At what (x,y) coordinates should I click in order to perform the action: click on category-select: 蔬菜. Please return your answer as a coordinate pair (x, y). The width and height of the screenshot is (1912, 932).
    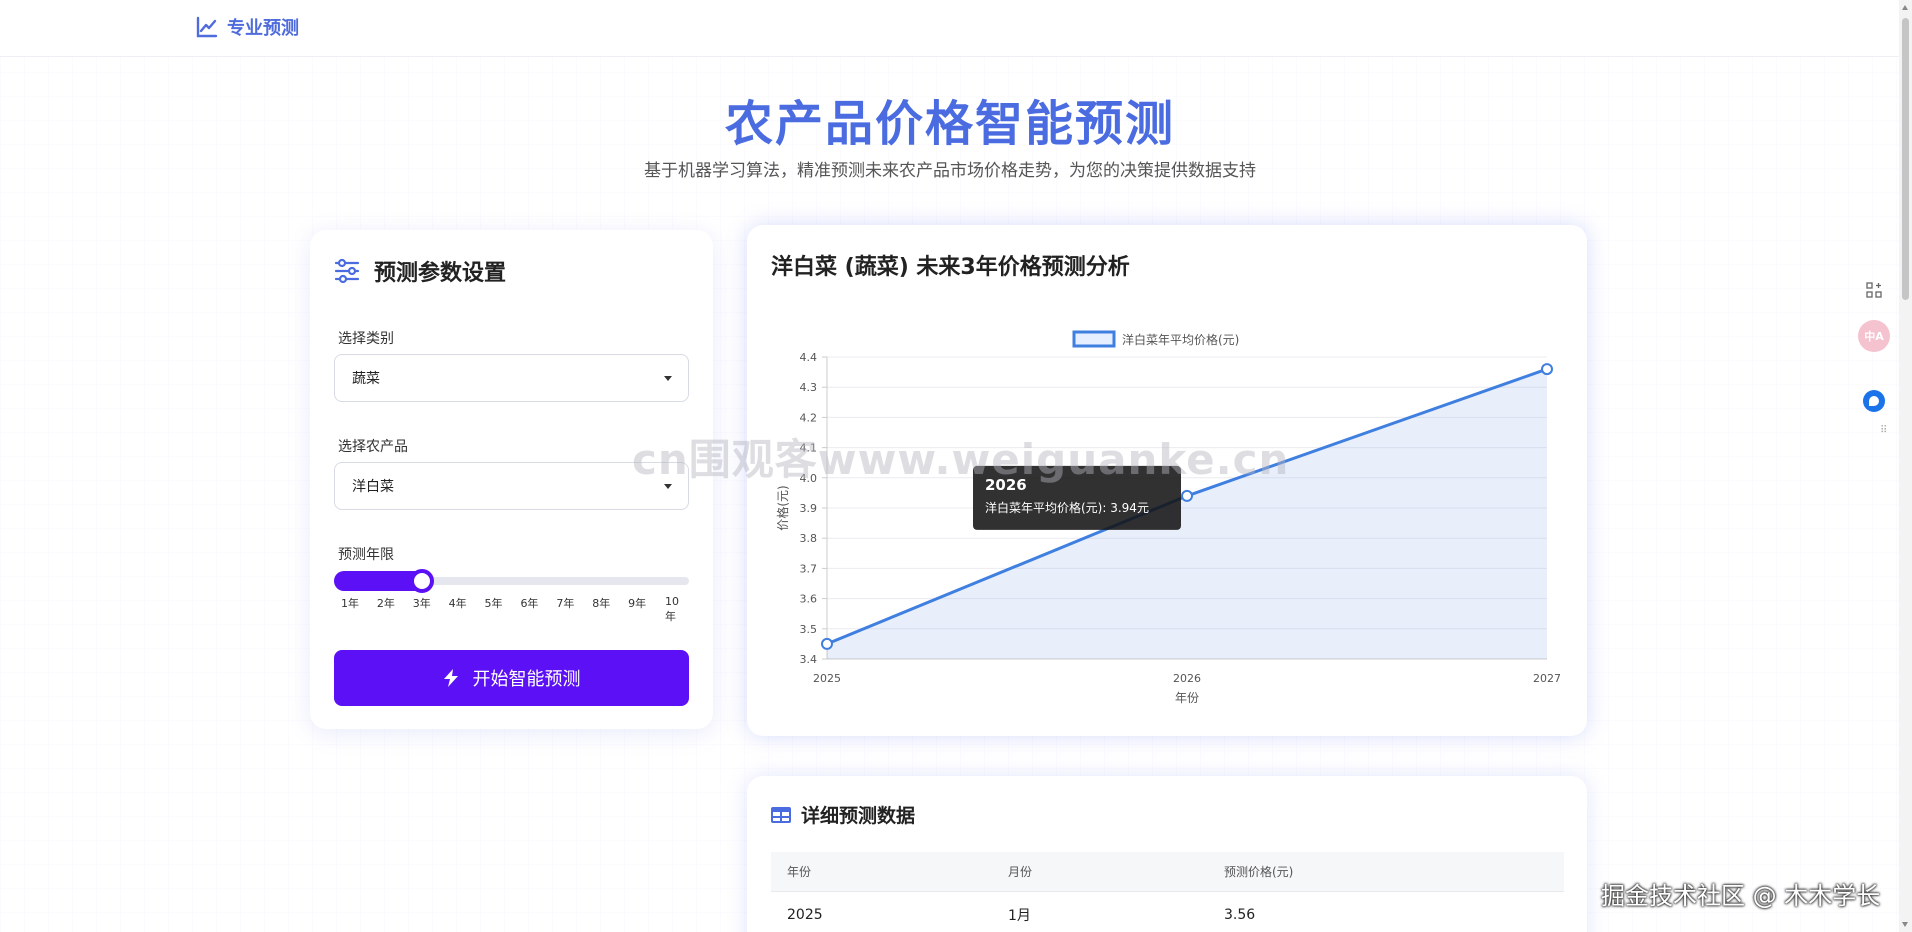
    Looking at the image, I should click on (511, 378).